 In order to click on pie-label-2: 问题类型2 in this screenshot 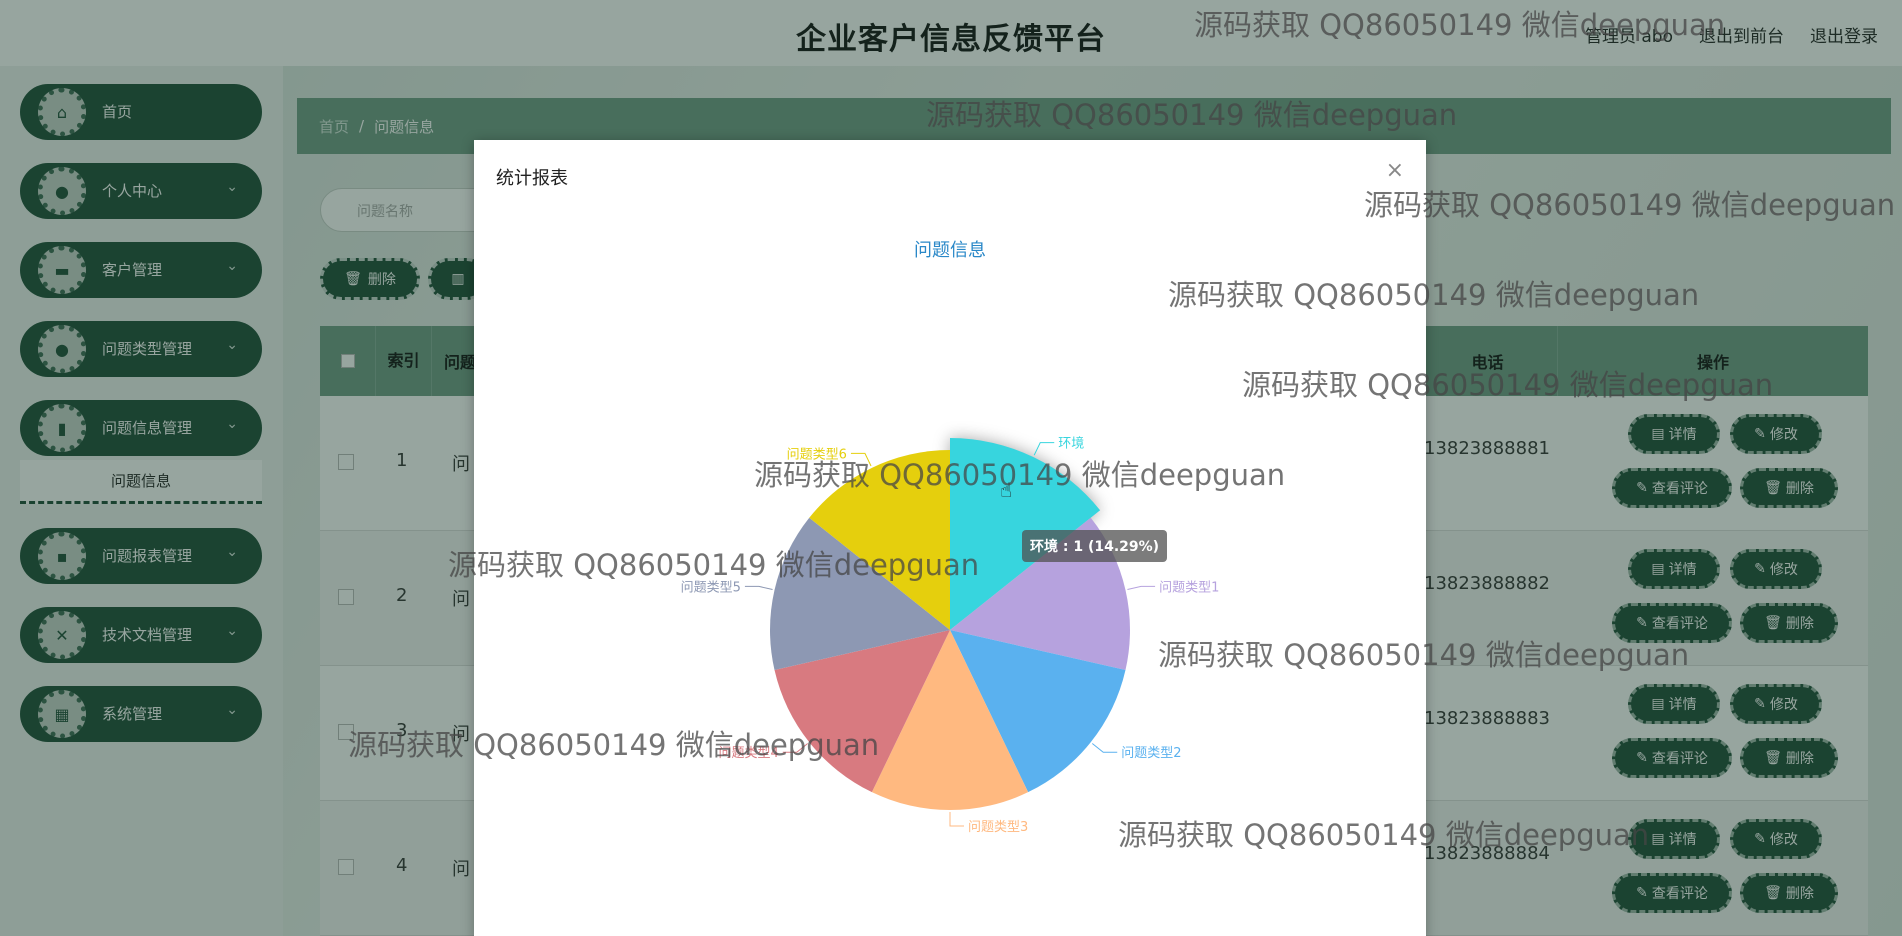, I will do `click(1151, 753)`.